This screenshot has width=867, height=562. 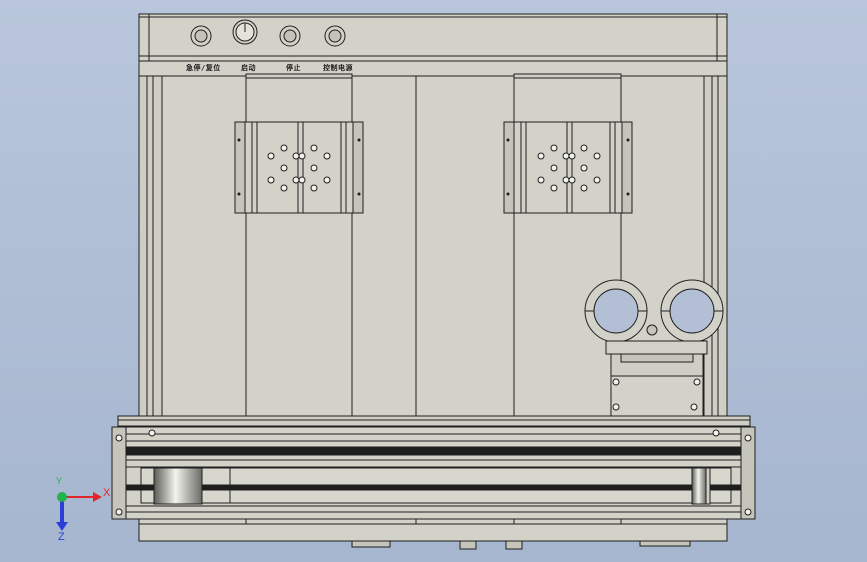 What do you see at coordinates (59, 481) in the screenshot?
I see `triad-y-label: Y` at bounding box center [59, 481].